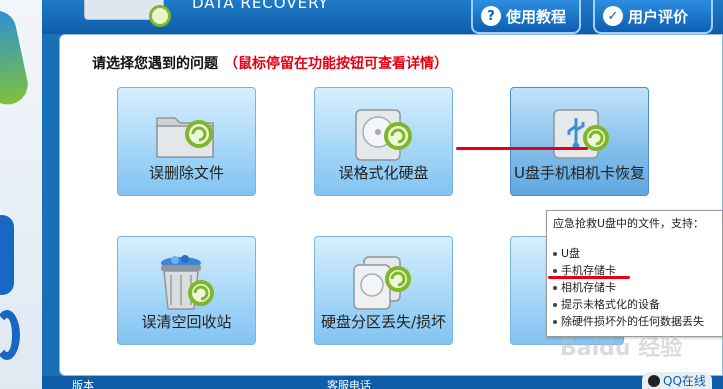 The image size is (723, 389). I want to click on left-decoration, so click(21, 194).